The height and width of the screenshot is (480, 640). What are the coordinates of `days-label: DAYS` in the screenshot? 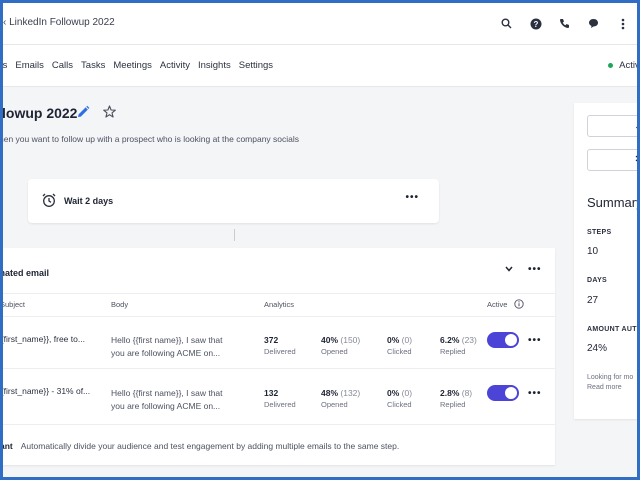 It's located at (597, 280).